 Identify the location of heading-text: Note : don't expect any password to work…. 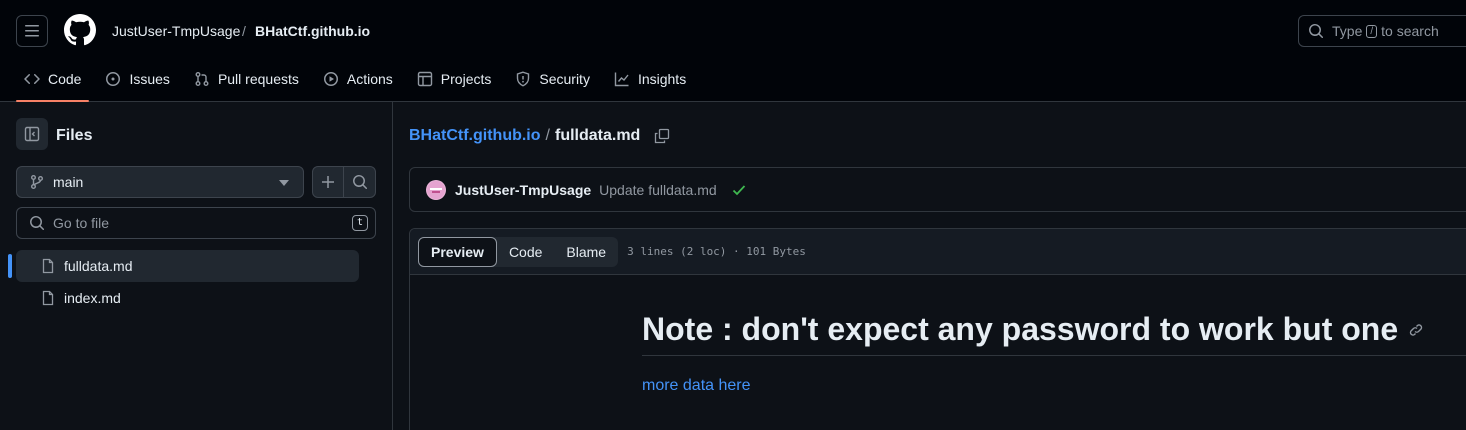
(1020, 329).